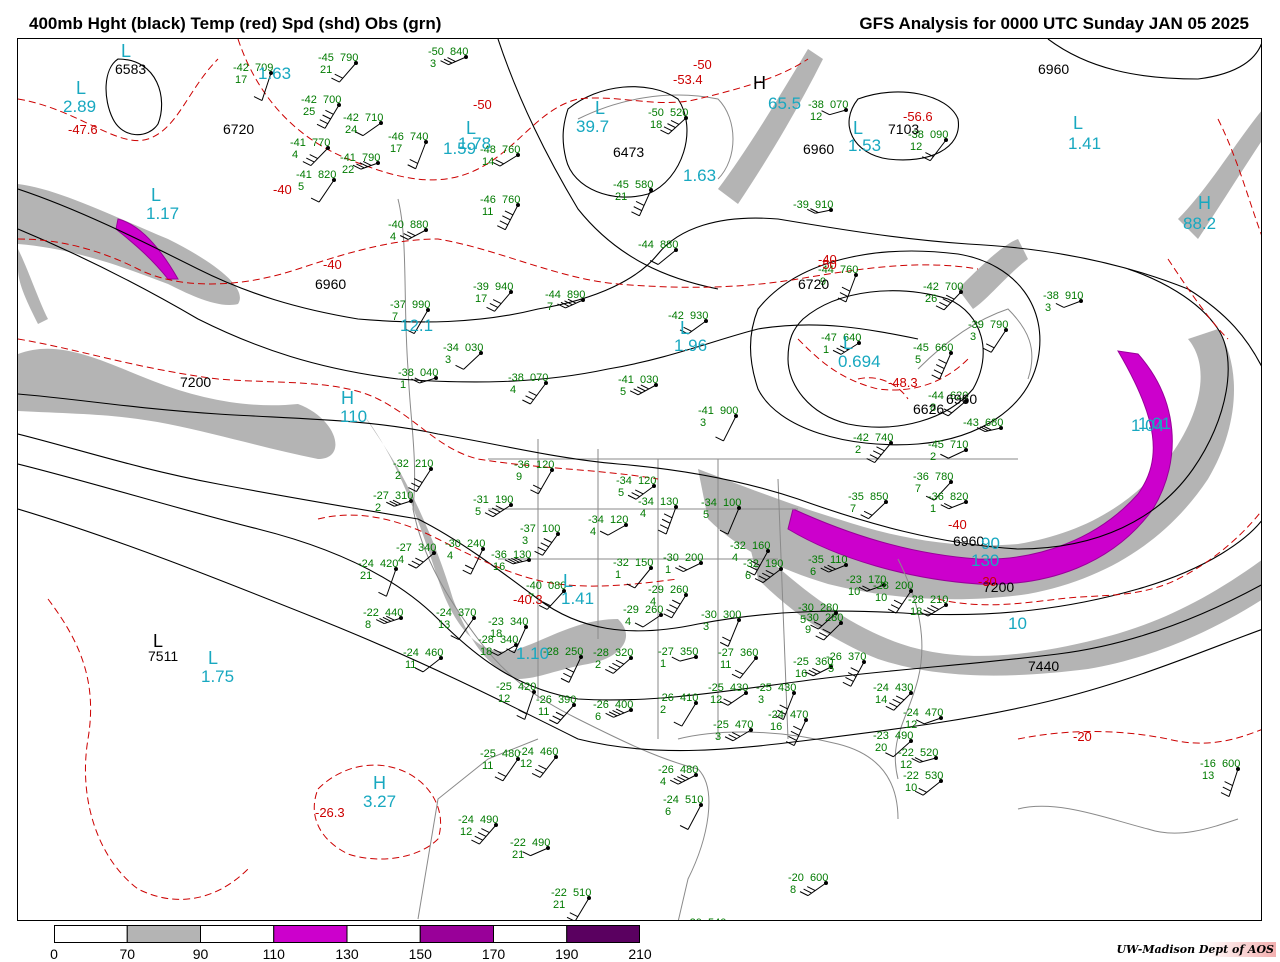 This screenshot has height=962, width=1280. Describe the element at coordinates (504, 500) in the screenshot. I see `obs-height: 190` at that location.